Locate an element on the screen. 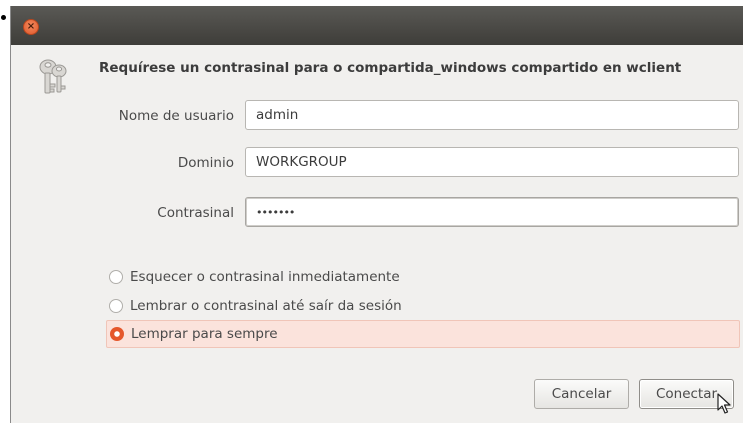 Image resolution: width=743 pixels, height=423 pixels. password-field is located at coordinates (492, 212).